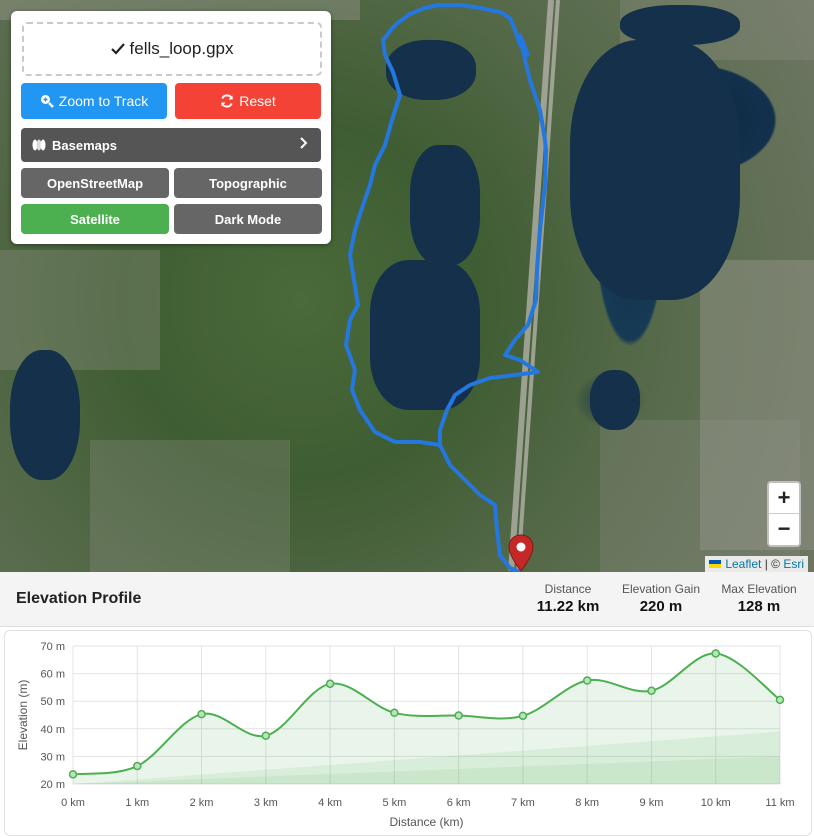  What do you see at coordinates (248, 219) in the screenshot?
I see `basemap-dark-mode-button: Dark Mode` at bounding box center [248, 219].